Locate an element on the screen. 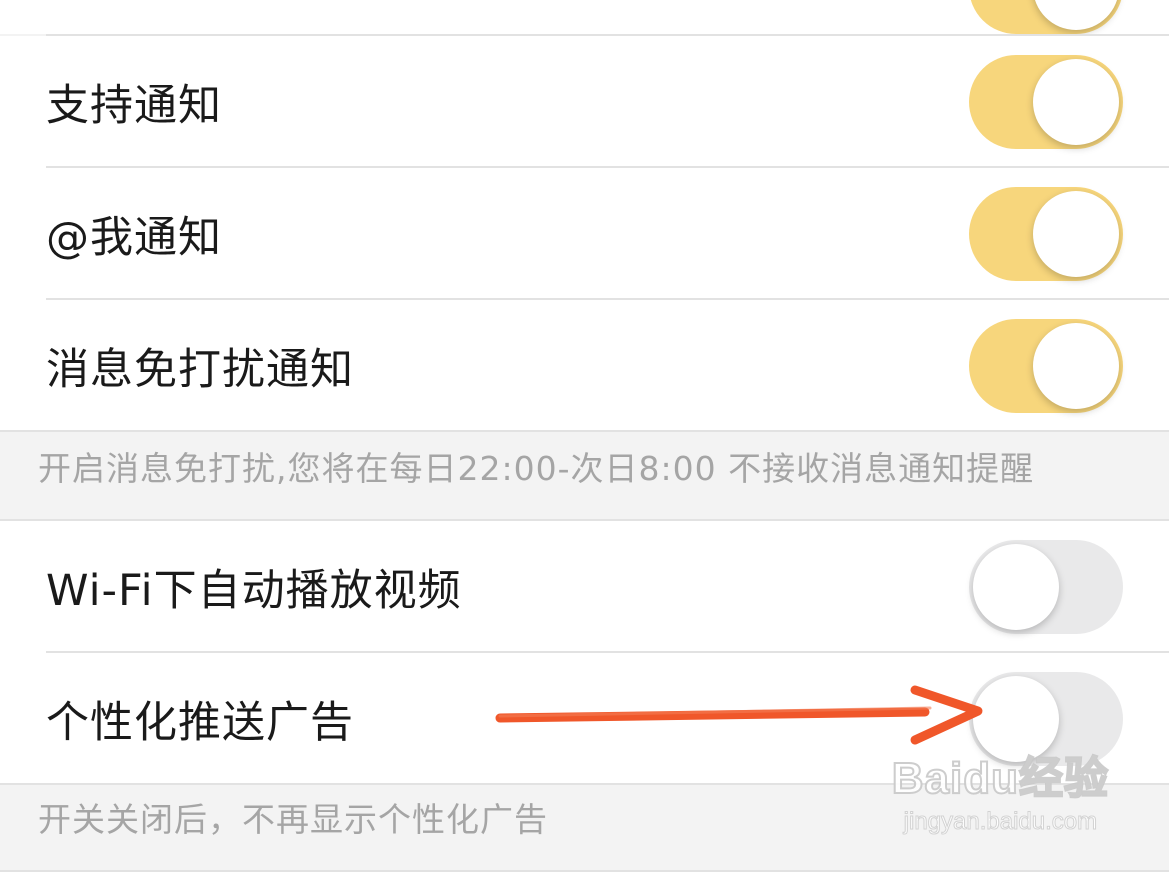 The width and height of the screenshot is (1169, 877). section-divider is located at coordinates (584, 431).